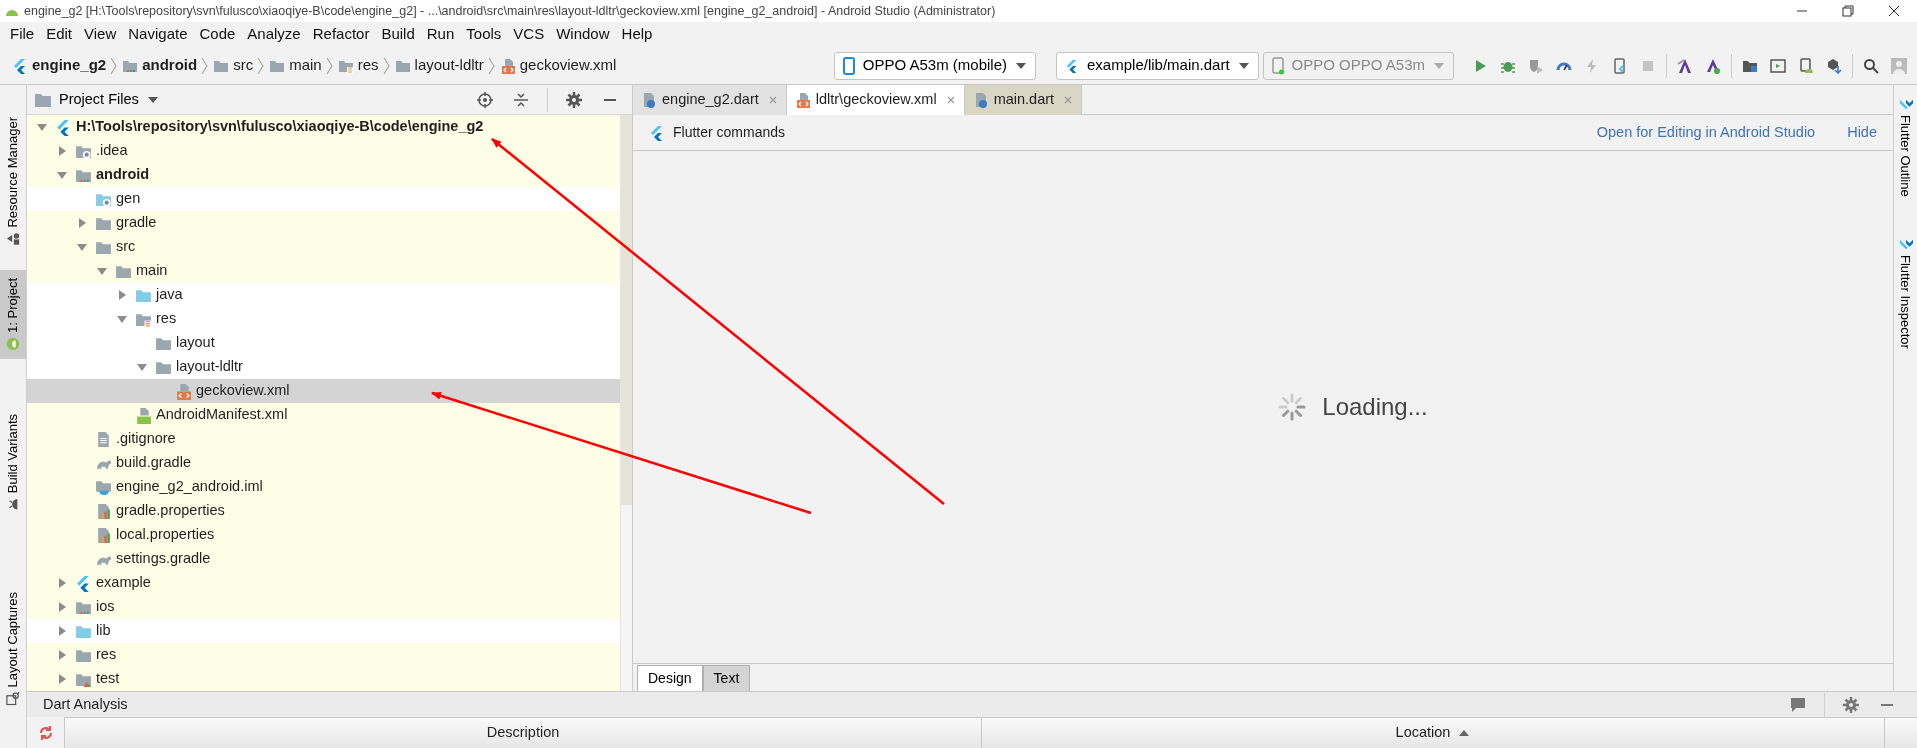 Image resolution: width=1917 pixels, height=748 pixels. Describe the element at coordinates (13, 648) in the screenshot. I see `tool-window-tab: Layout Captures` at that location.